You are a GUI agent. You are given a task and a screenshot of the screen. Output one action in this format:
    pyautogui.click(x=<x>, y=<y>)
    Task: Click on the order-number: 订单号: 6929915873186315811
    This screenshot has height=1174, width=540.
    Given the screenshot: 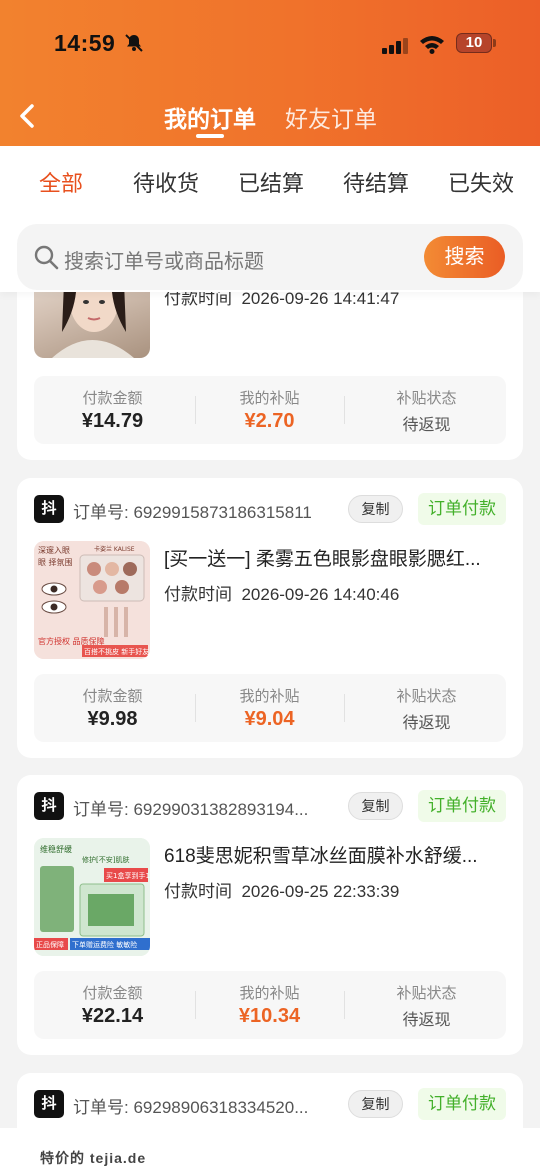 What is the action you would take?
    pyautogui.click(x=192, y=512)
    